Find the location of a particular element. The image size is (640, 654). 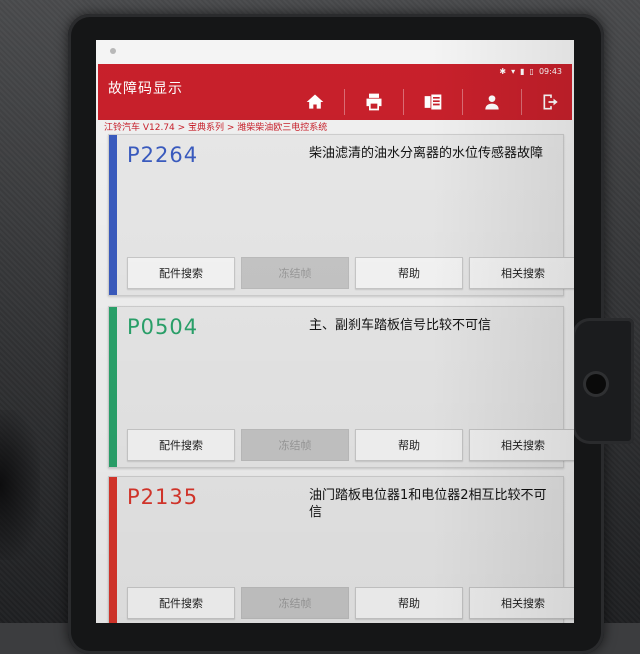

report-button is located at coordinates (433, 102).